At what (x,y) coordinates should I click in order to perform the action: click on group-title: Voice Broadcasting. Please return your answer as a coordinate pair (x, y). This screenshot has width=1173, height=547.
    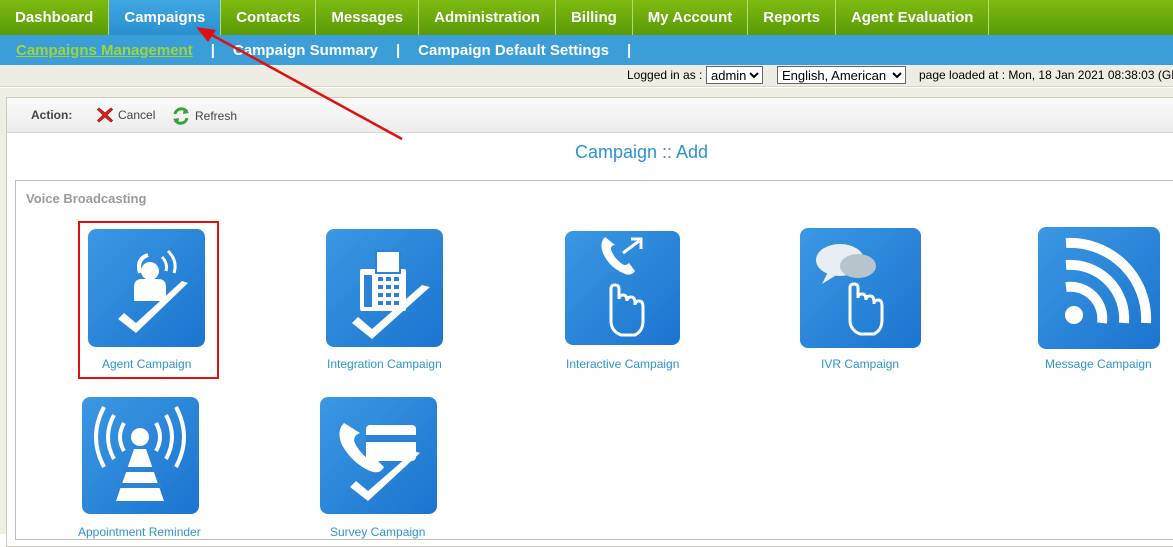
    Looking at the image, I should click on (86, 198).